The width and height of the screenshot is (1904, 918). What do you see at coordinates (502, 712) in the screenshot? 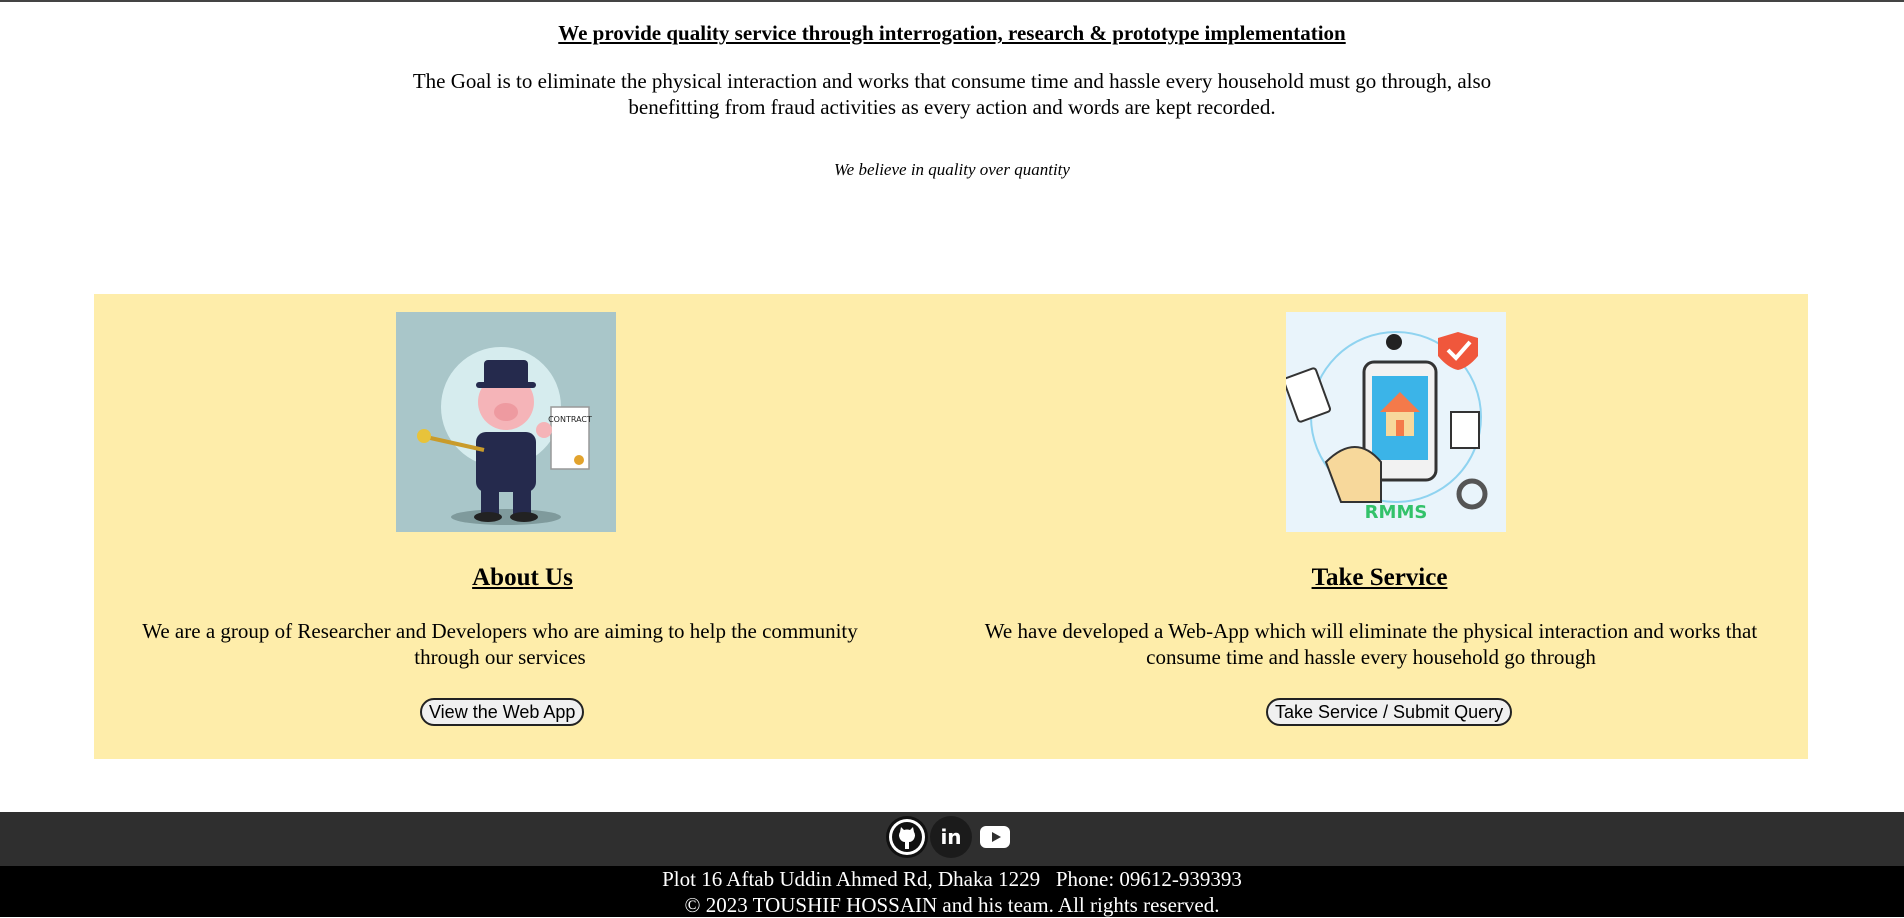
I see `view-web-app-button: View the Web App` at bounding box center [502, 712].